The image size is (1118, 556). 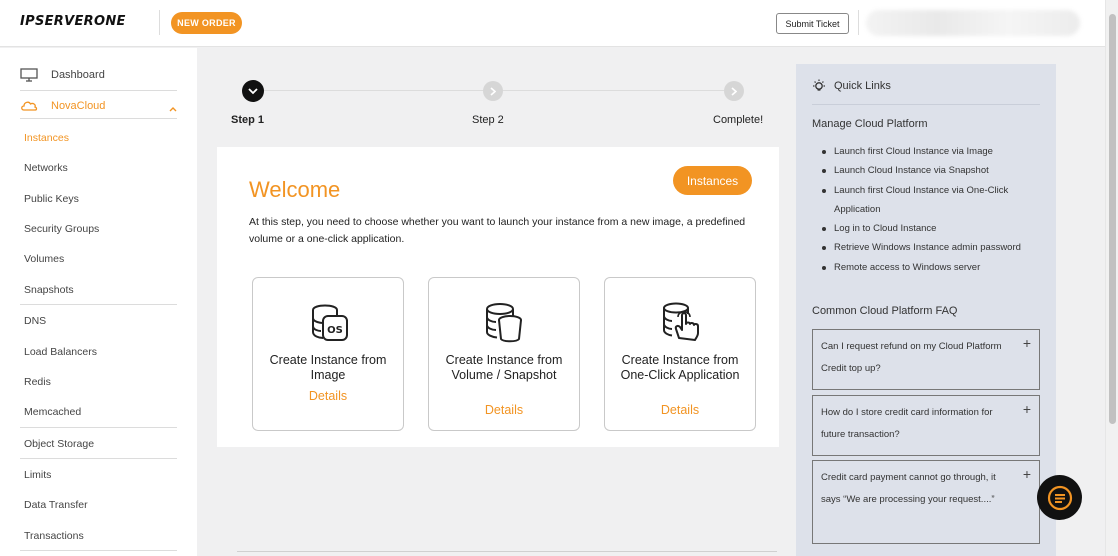 I want to click on sidebar-dashboard-label: Dashboard, so click(x=78, y=75).